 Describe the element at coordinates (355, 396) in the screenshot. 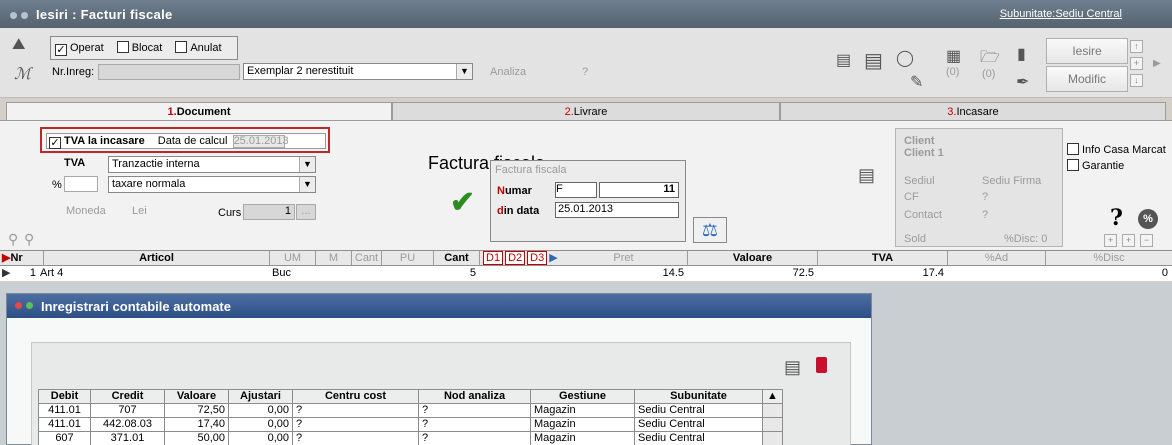

I see `col-centru-cost: Centru cost` at that location.